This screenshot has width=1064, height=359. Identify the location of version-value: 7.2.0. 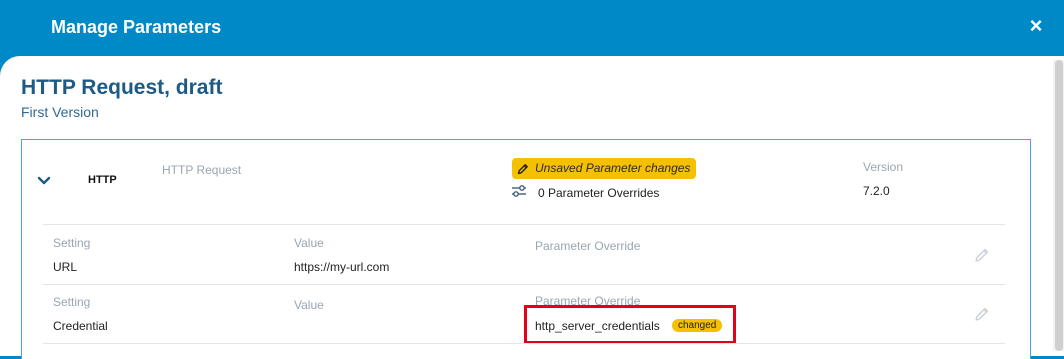
(876, 191).